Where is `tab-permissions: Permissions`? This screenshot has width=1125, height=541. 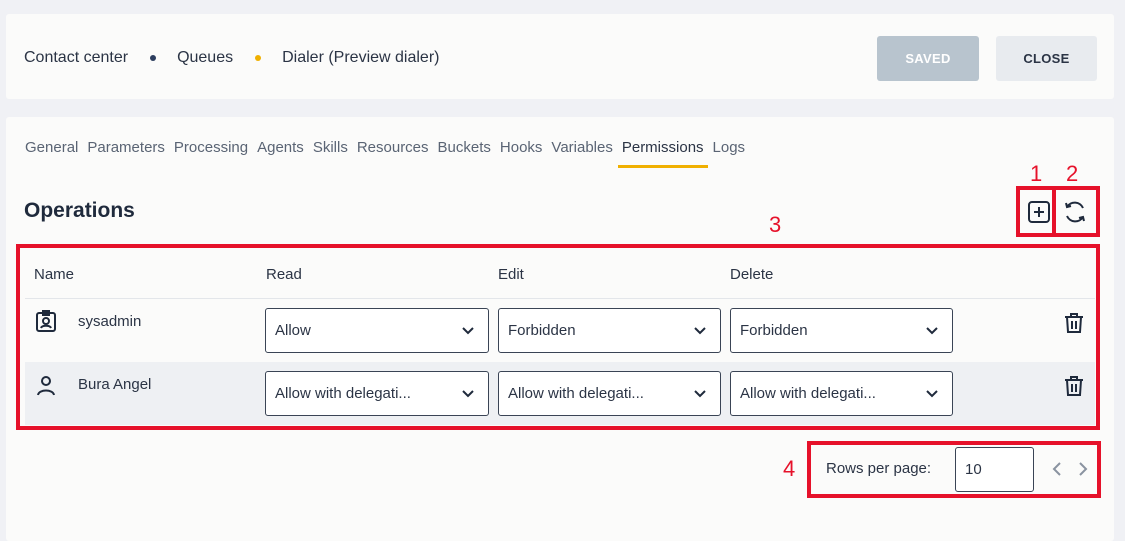
tab-permissions: Permissions is located at coordinates (662, 153).